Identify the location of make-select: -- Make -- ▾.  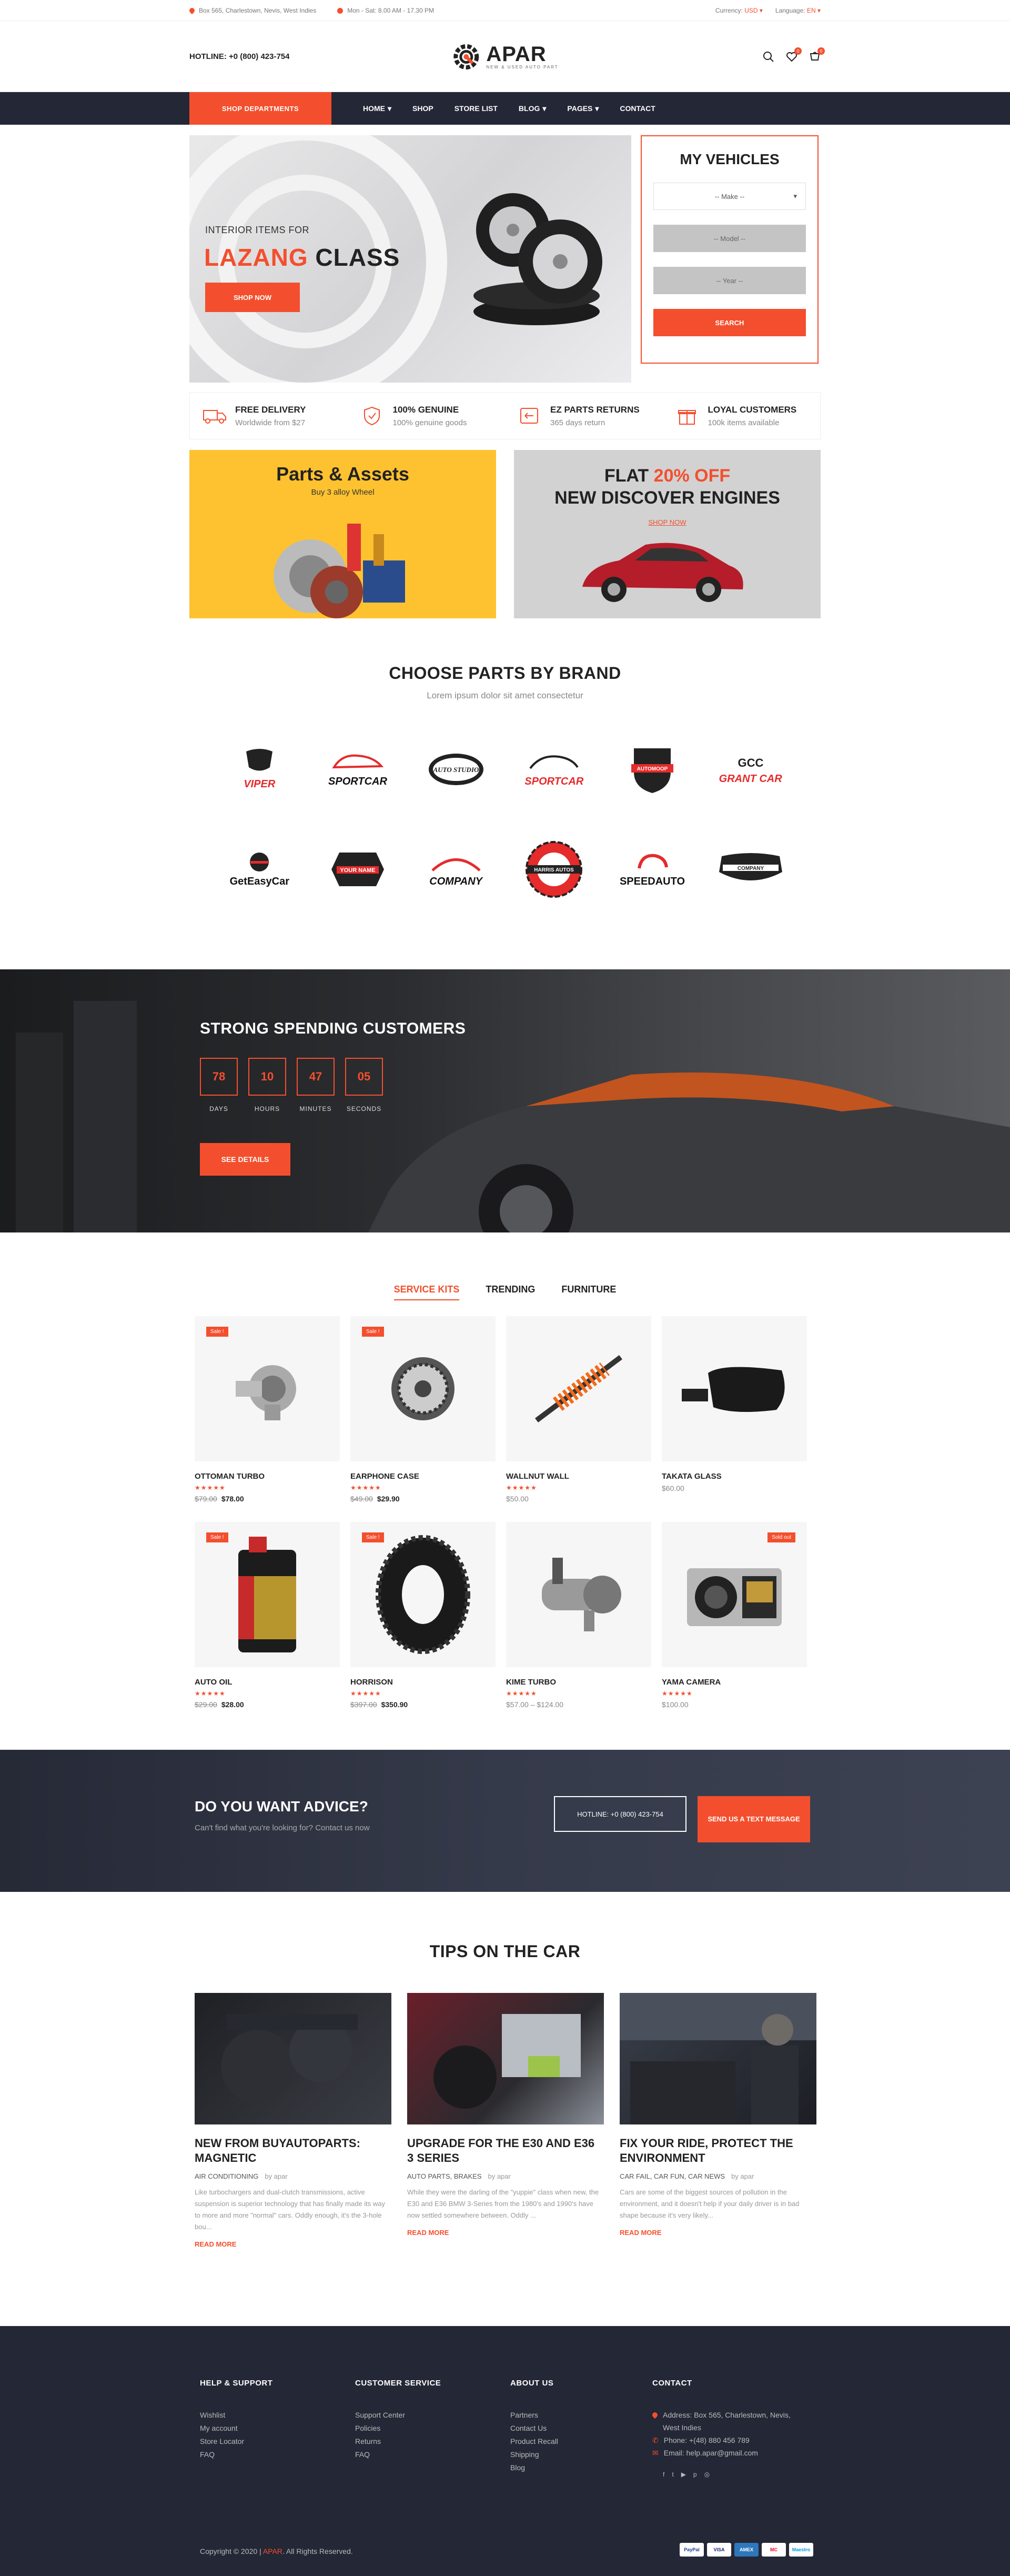
(729, 196).